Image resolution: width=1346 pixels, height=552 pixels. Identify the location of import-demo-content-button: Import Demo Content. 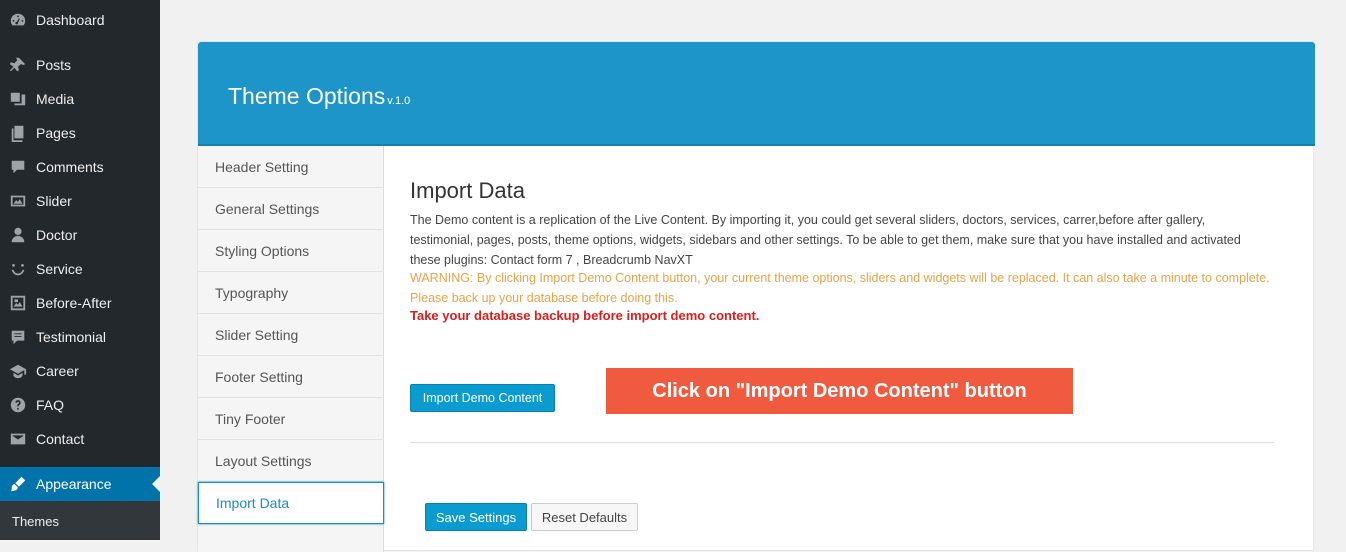
(482, 398).